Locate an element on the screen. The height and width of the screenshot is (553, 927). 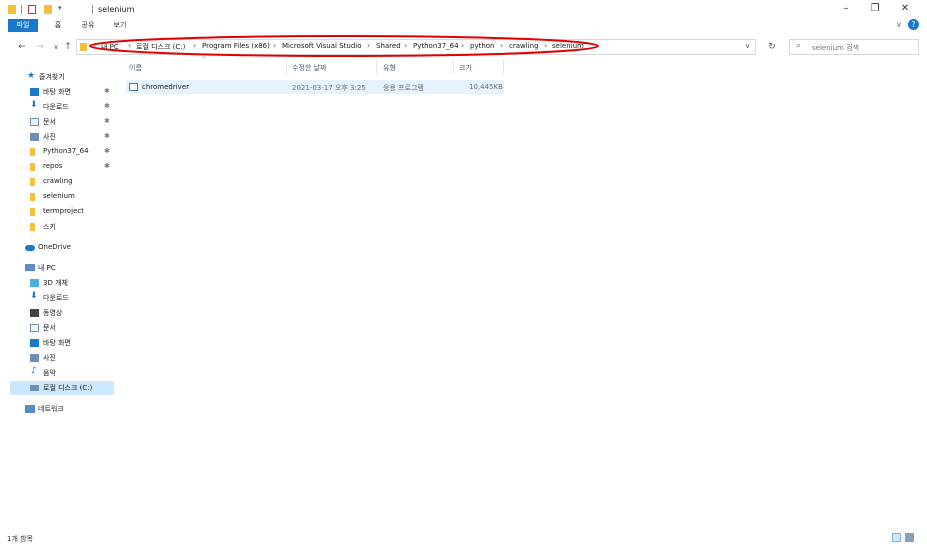
file-size: 10,445KB is located at coordinates (486, 87).